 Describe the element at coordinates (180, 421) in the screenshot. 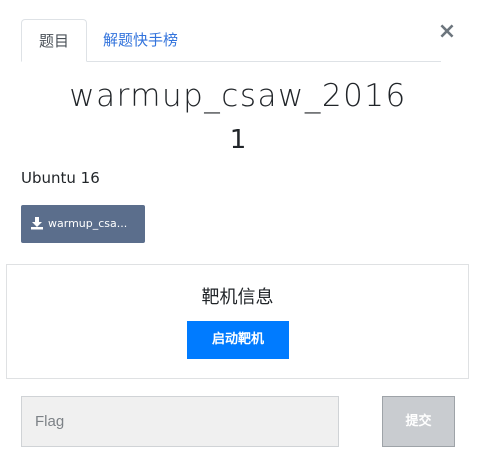

I see `flag-input` at that location.